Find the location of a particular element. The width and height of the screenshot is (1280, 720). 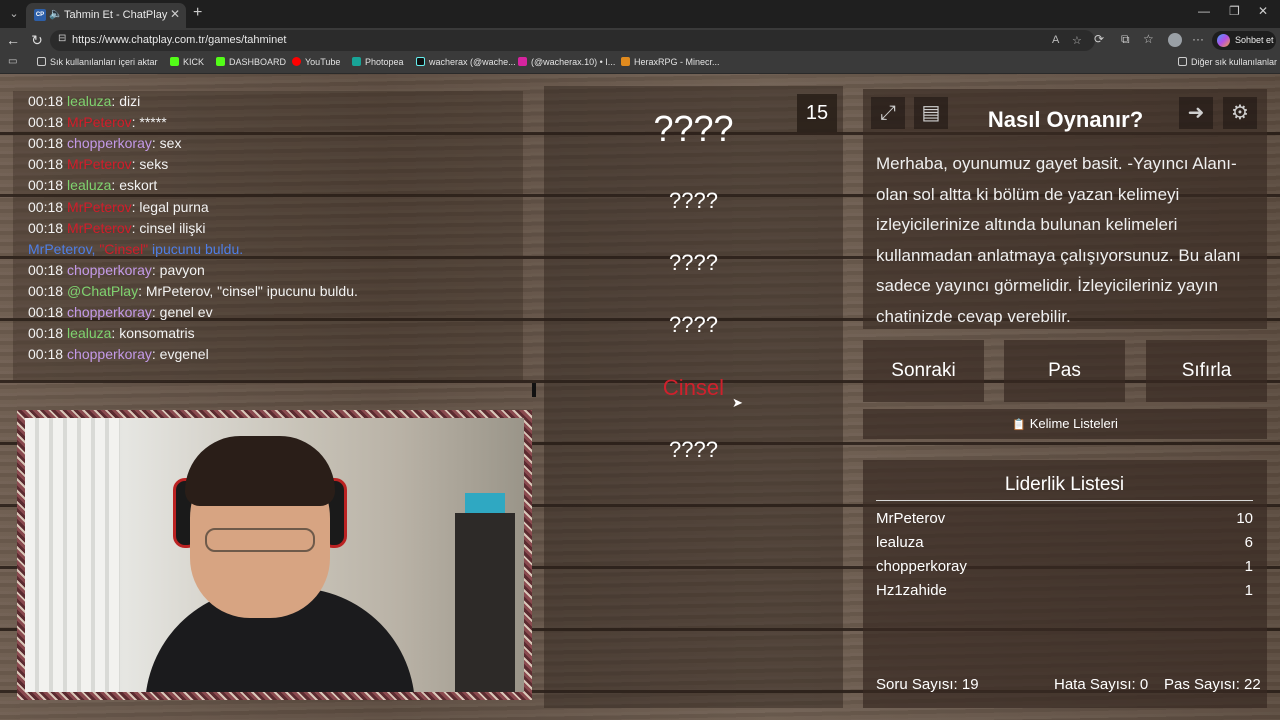

next-button: Sonraki is located at coordinates (923, 371).